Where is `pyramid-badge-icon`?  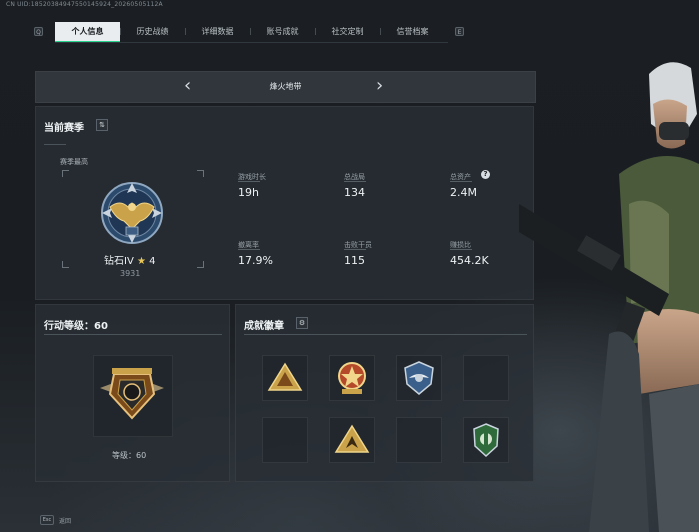 pyramid-badge-icon is located at coordinates (285, 376).